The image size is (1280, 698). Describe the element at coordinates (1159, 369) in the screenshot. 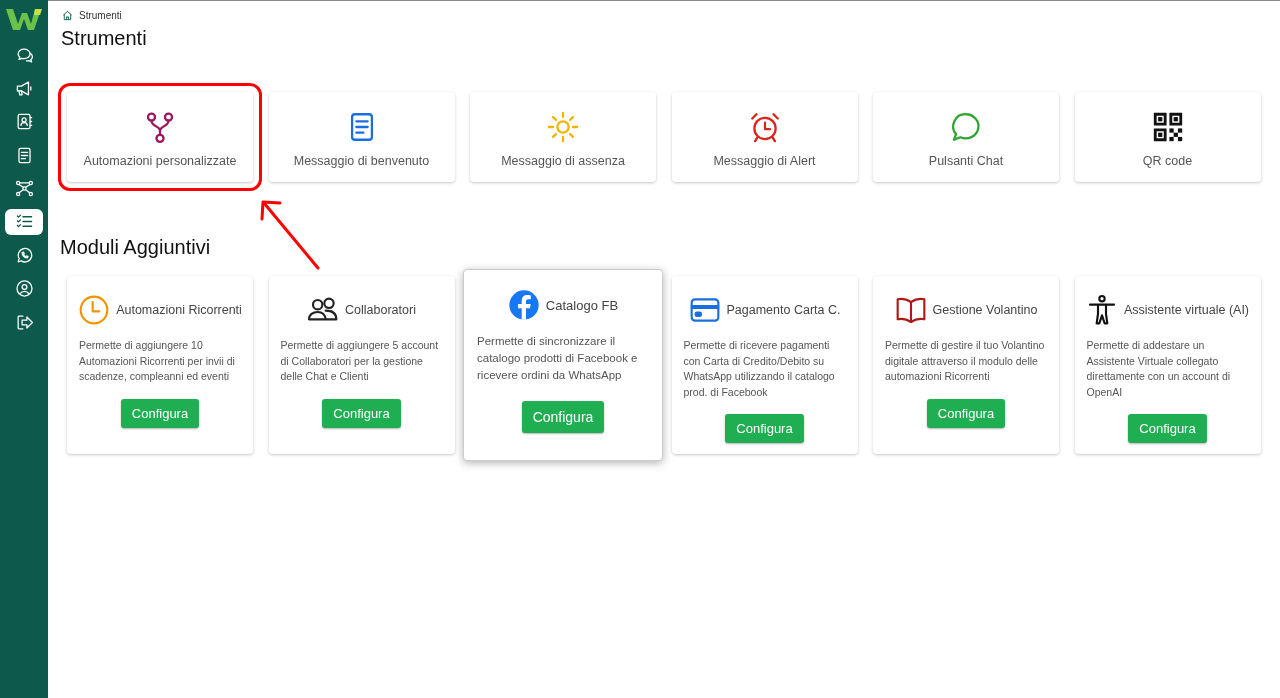

I see `module-description: Permette di addestare un Assistente Virtuale collegato direttamente con un account di OpenAI` at that location.